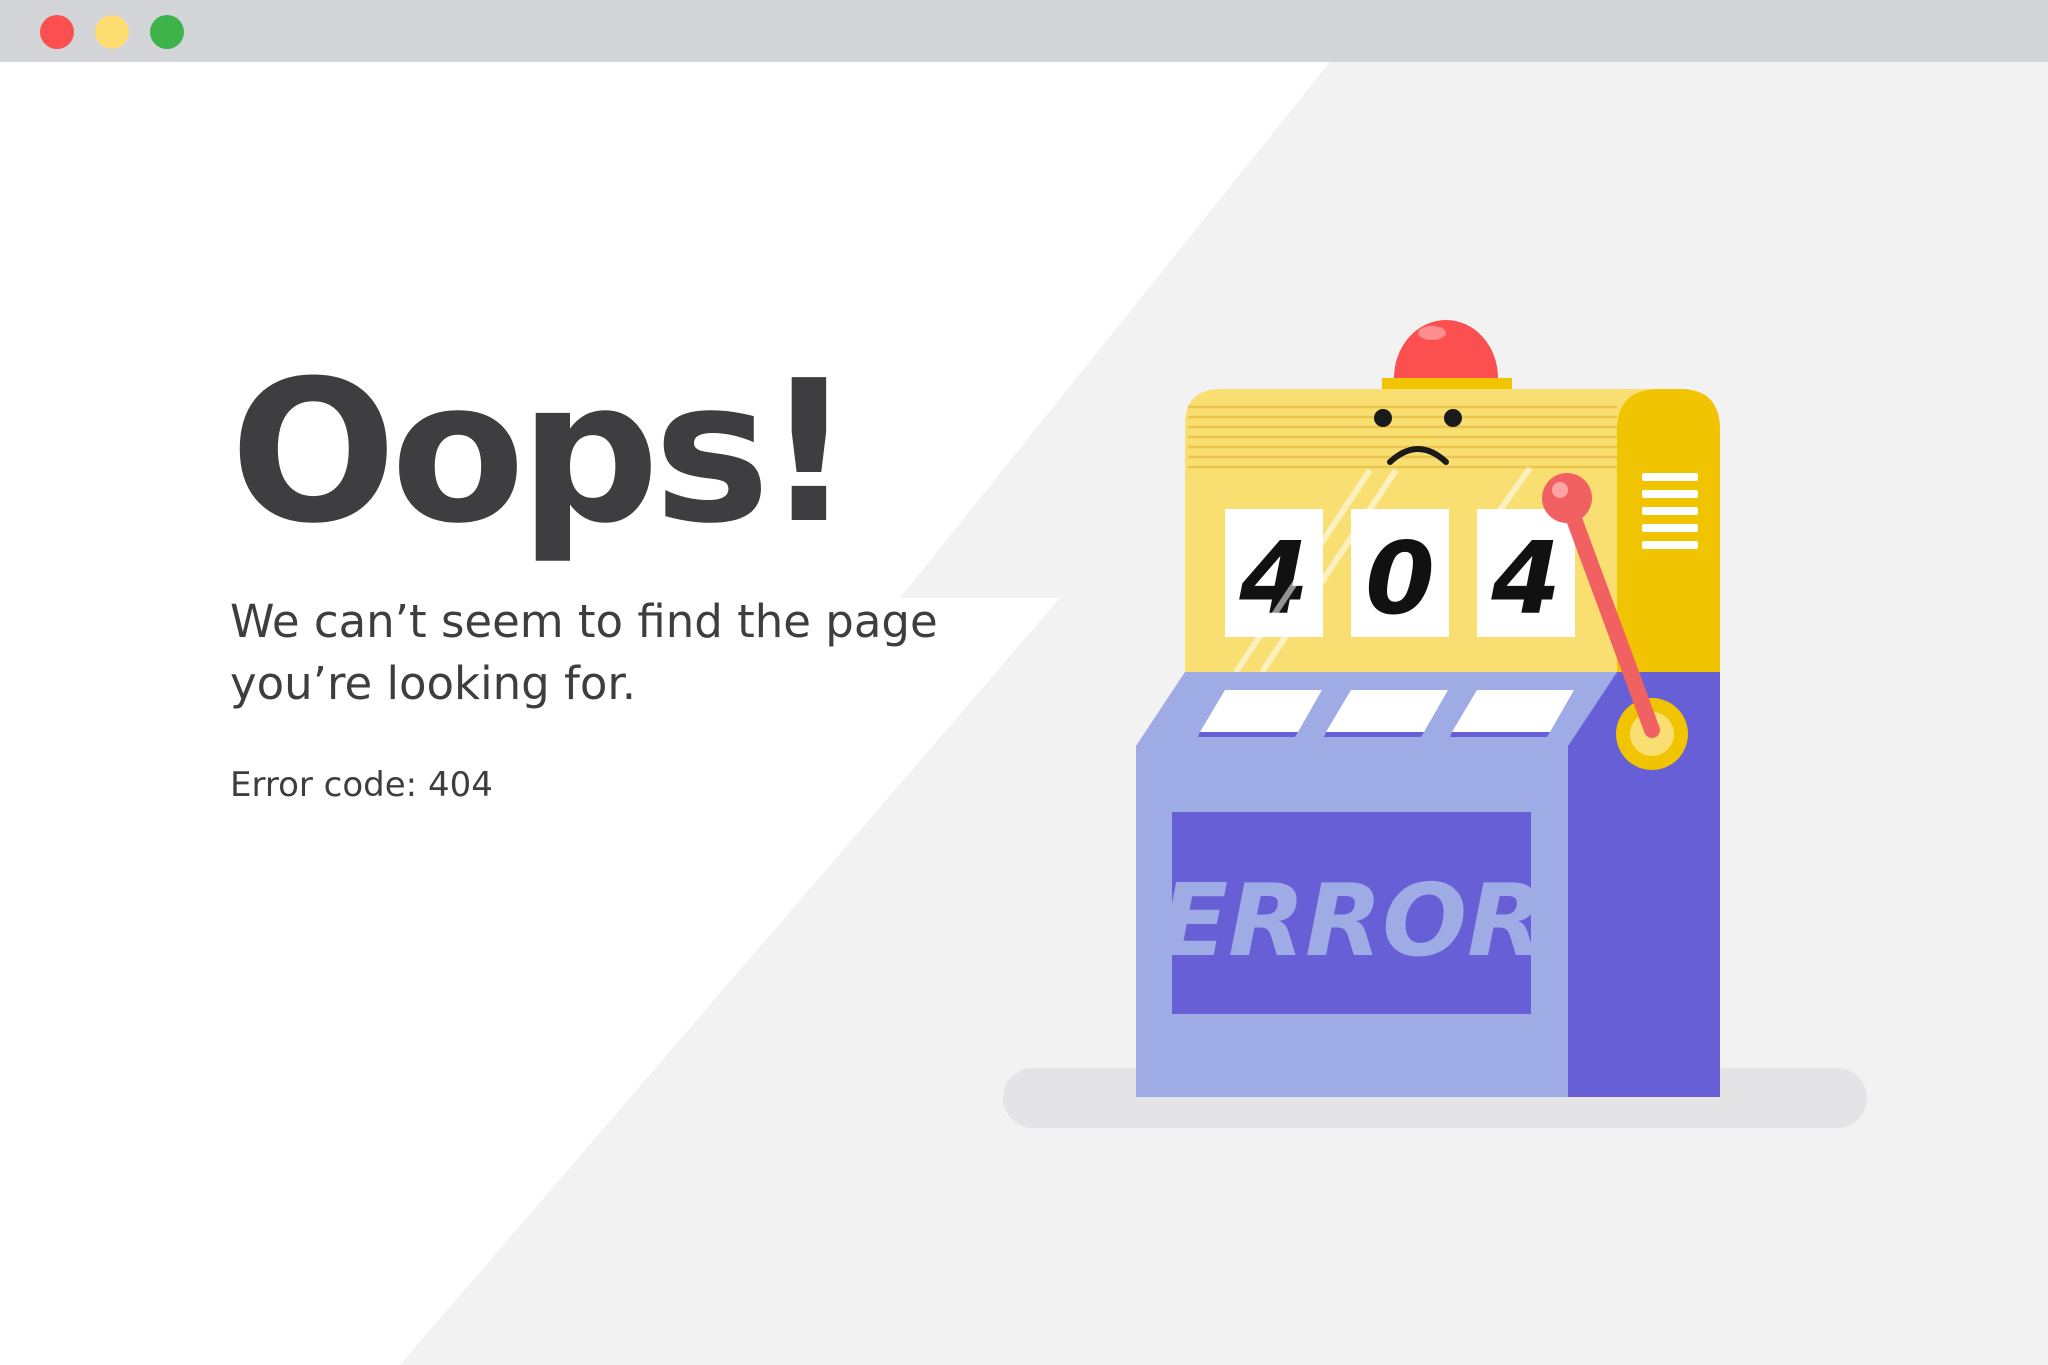 The height and width of the screenshot is (1365, 2048). I want to click on head-stripes, so click(1402, 437).